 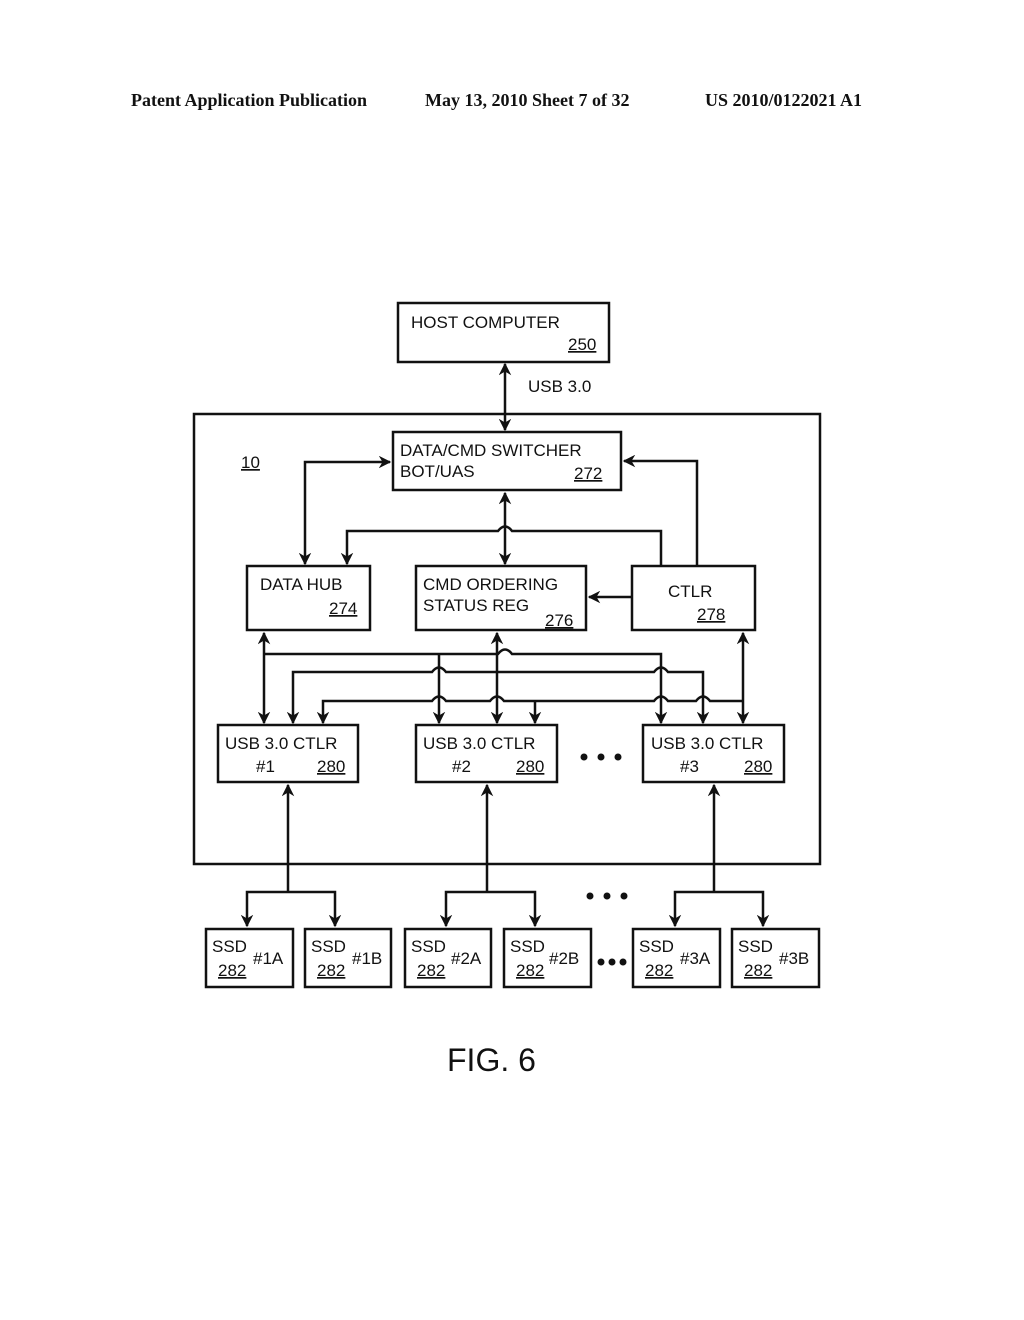 What do you see at coordinates (308, 598) in the screenshot?
I see `data-hub-block: DATA HUB 274` at bounding box center [308, 598].